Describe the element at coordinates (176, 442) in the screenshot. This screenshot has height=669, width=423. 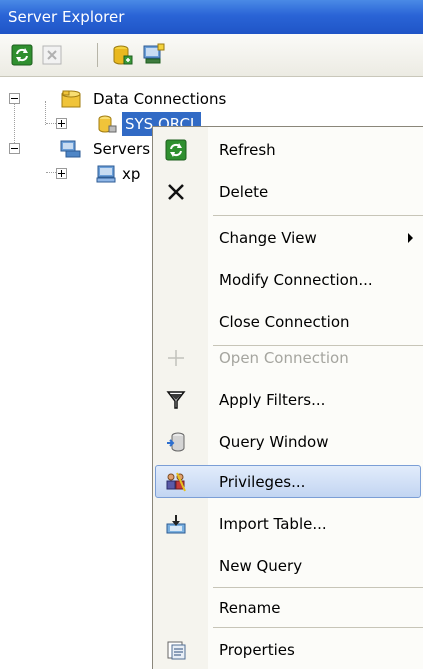
I see `query-window-icon` at that location.